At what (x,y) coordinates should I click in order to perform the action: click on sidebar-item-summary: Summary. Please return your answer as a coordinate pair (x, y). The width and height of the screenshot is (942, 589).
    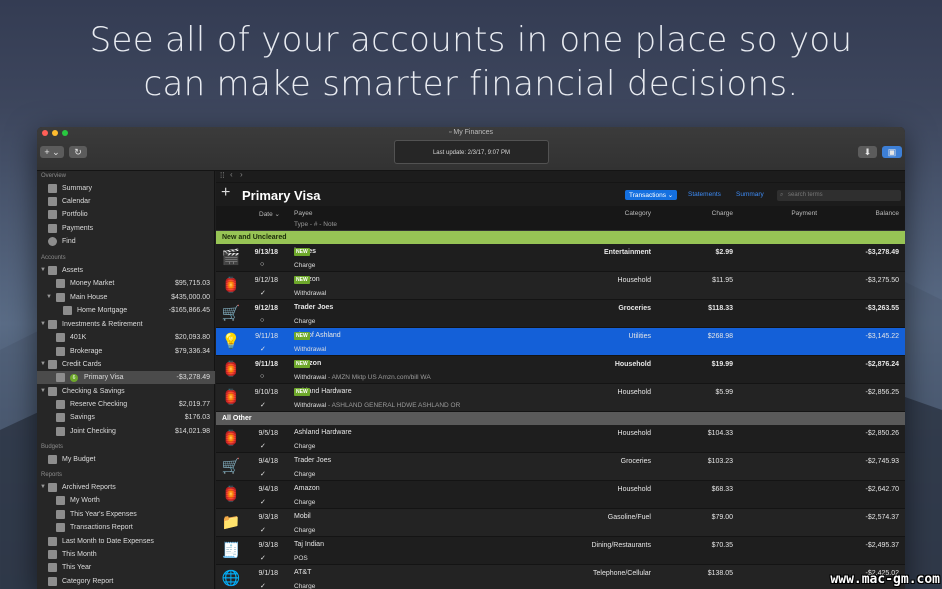
    Looking at the image, I should click on (126, 188).